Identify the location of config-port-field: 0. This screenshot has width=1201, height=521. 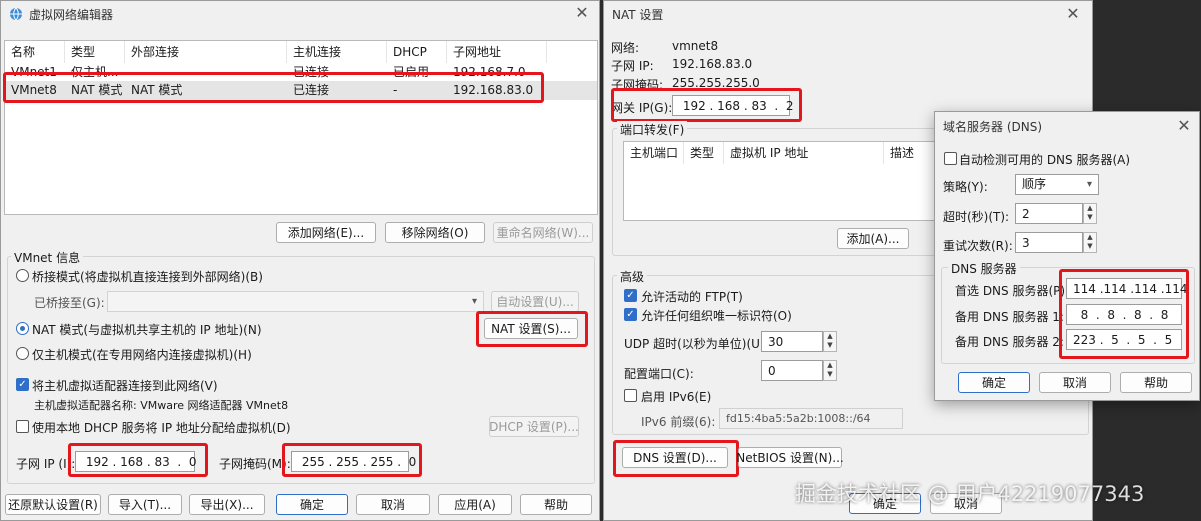
(792, 370).